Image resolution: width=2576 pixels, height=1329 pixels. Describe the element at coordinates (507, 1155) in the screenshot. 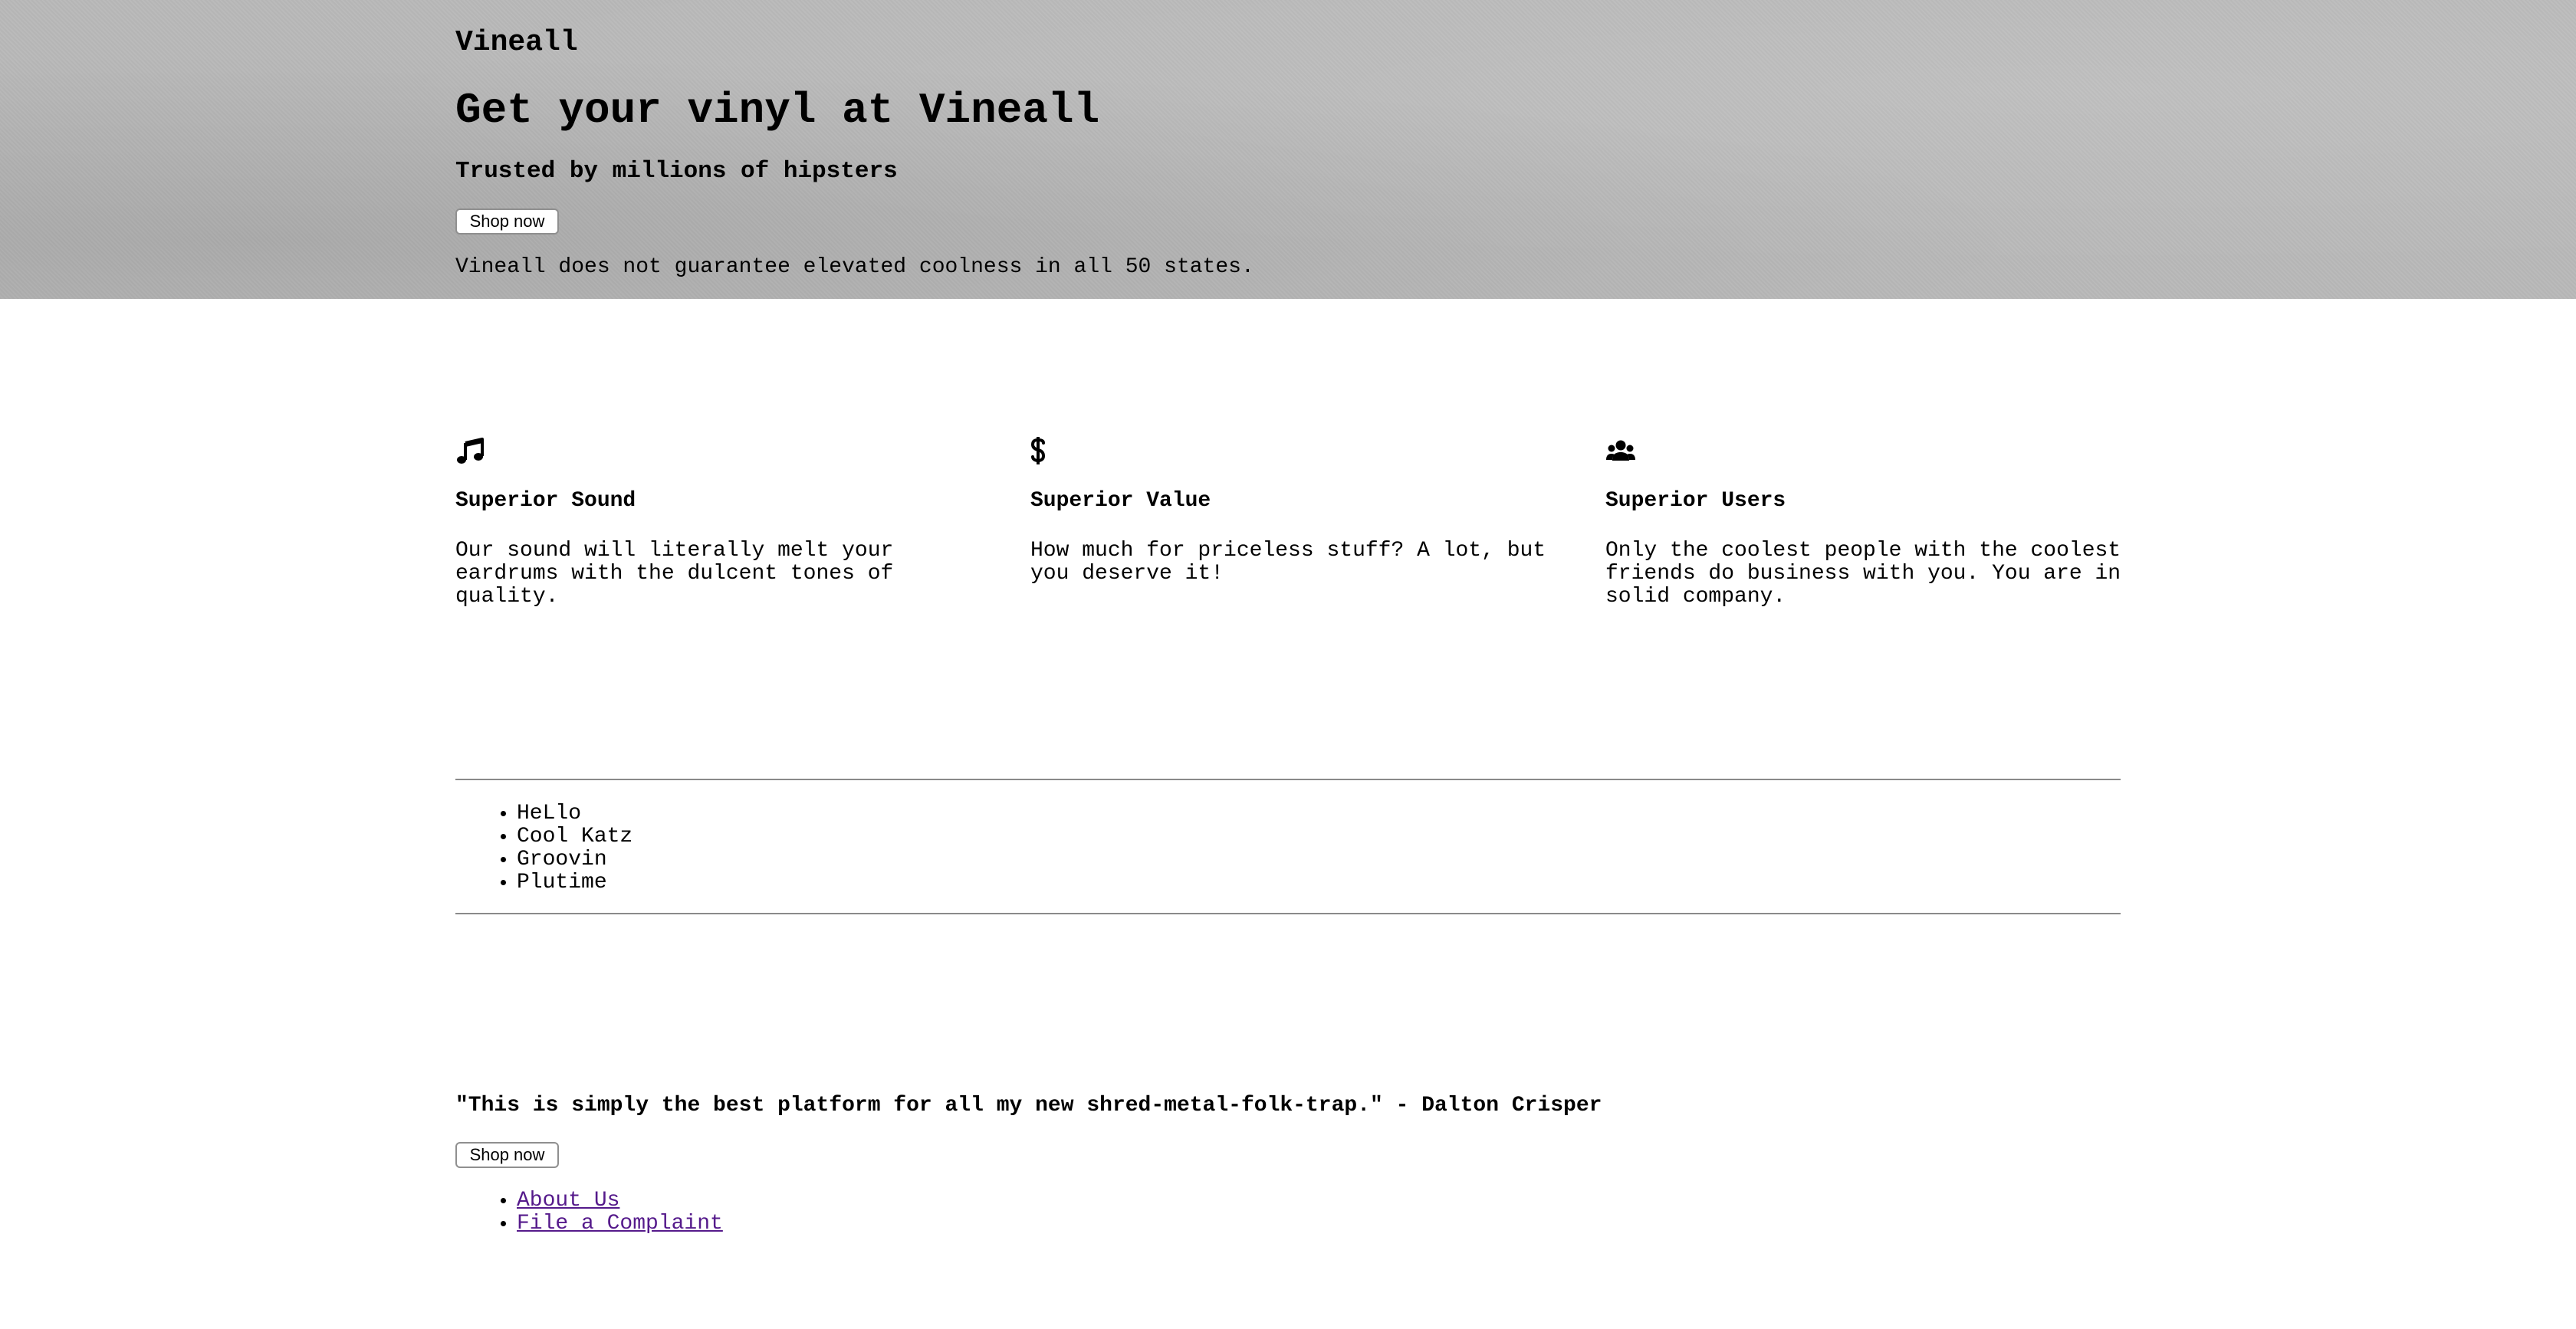

I see `shop-now-button-bottom: Shop now` at that location.